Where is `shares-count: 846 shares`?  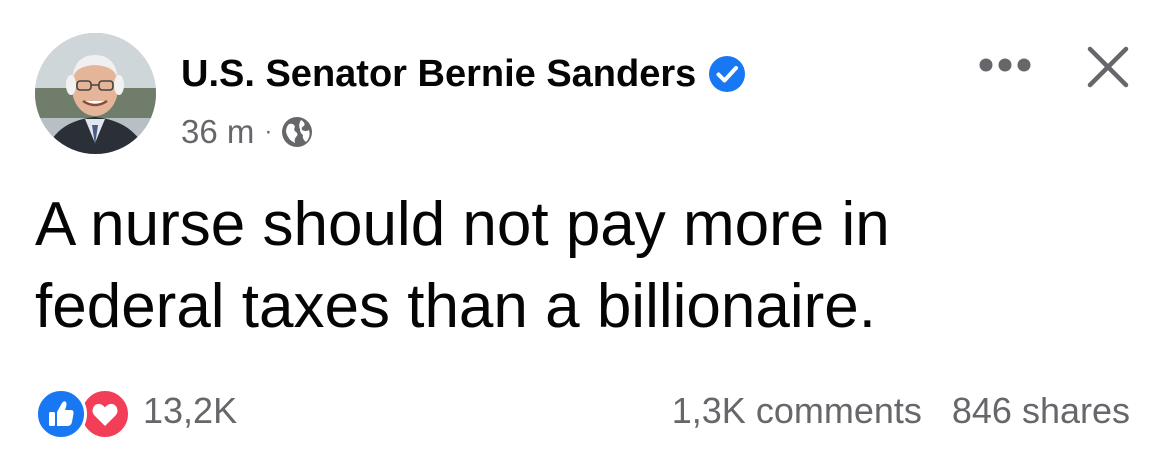 shares-count: 846 shares is located at coordinates (1041, 411).